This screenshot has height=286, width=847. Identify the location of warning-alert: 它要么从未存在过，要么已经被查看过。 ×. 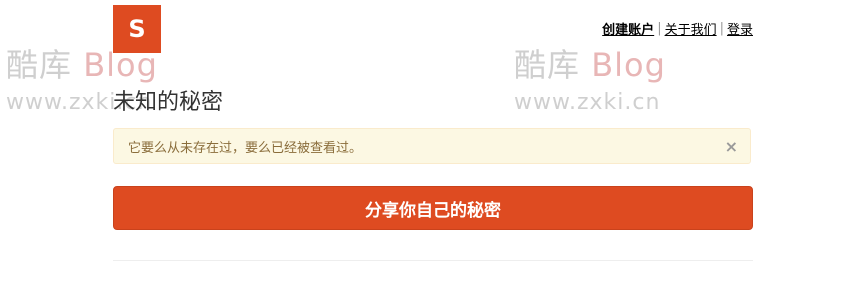
(432, 146).